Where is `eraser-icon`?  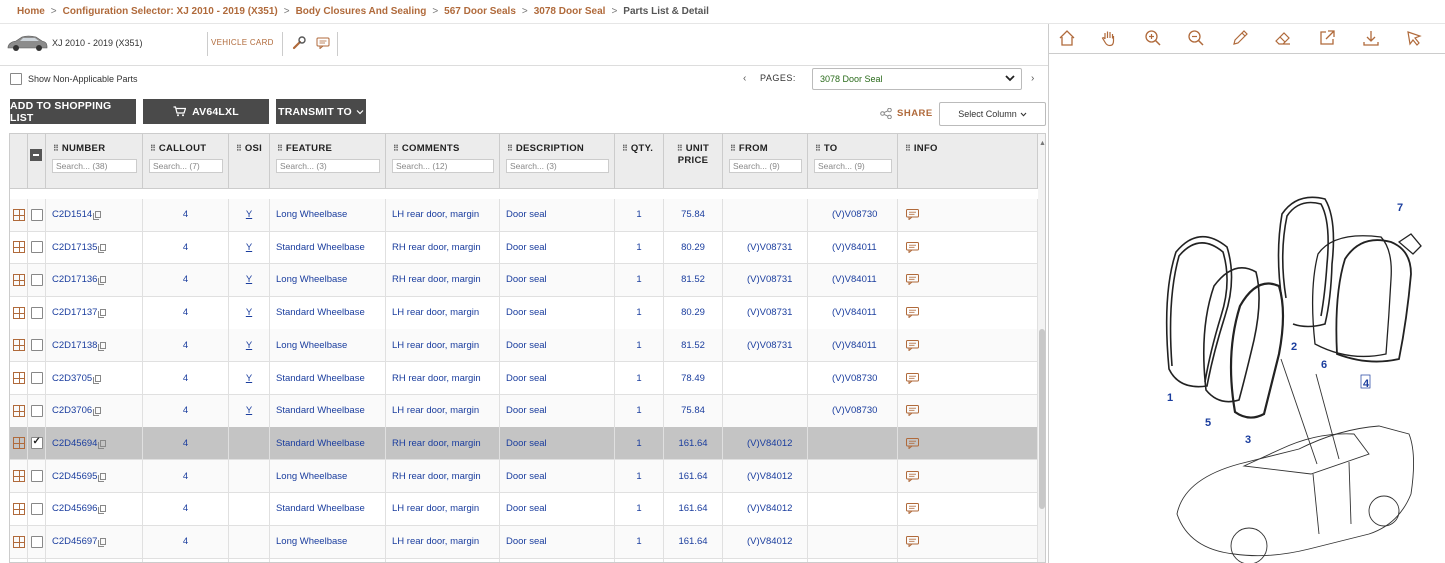
eraser-icon is located at coordinates (1283, 38).